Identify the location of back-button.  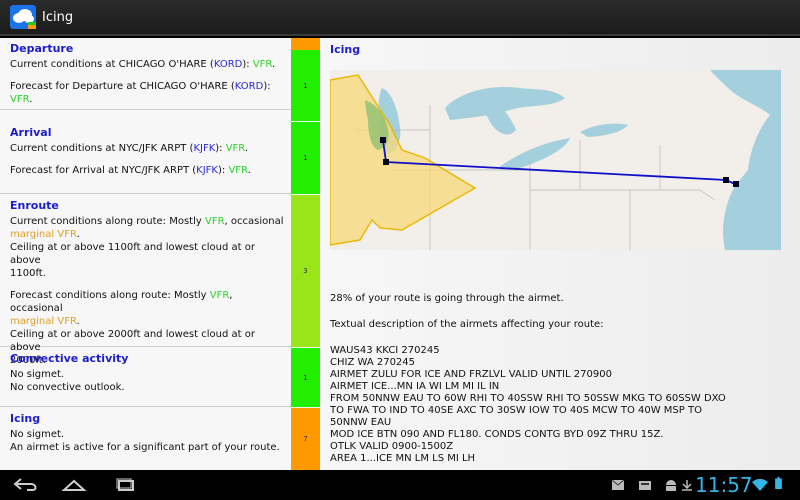
(26, 485).